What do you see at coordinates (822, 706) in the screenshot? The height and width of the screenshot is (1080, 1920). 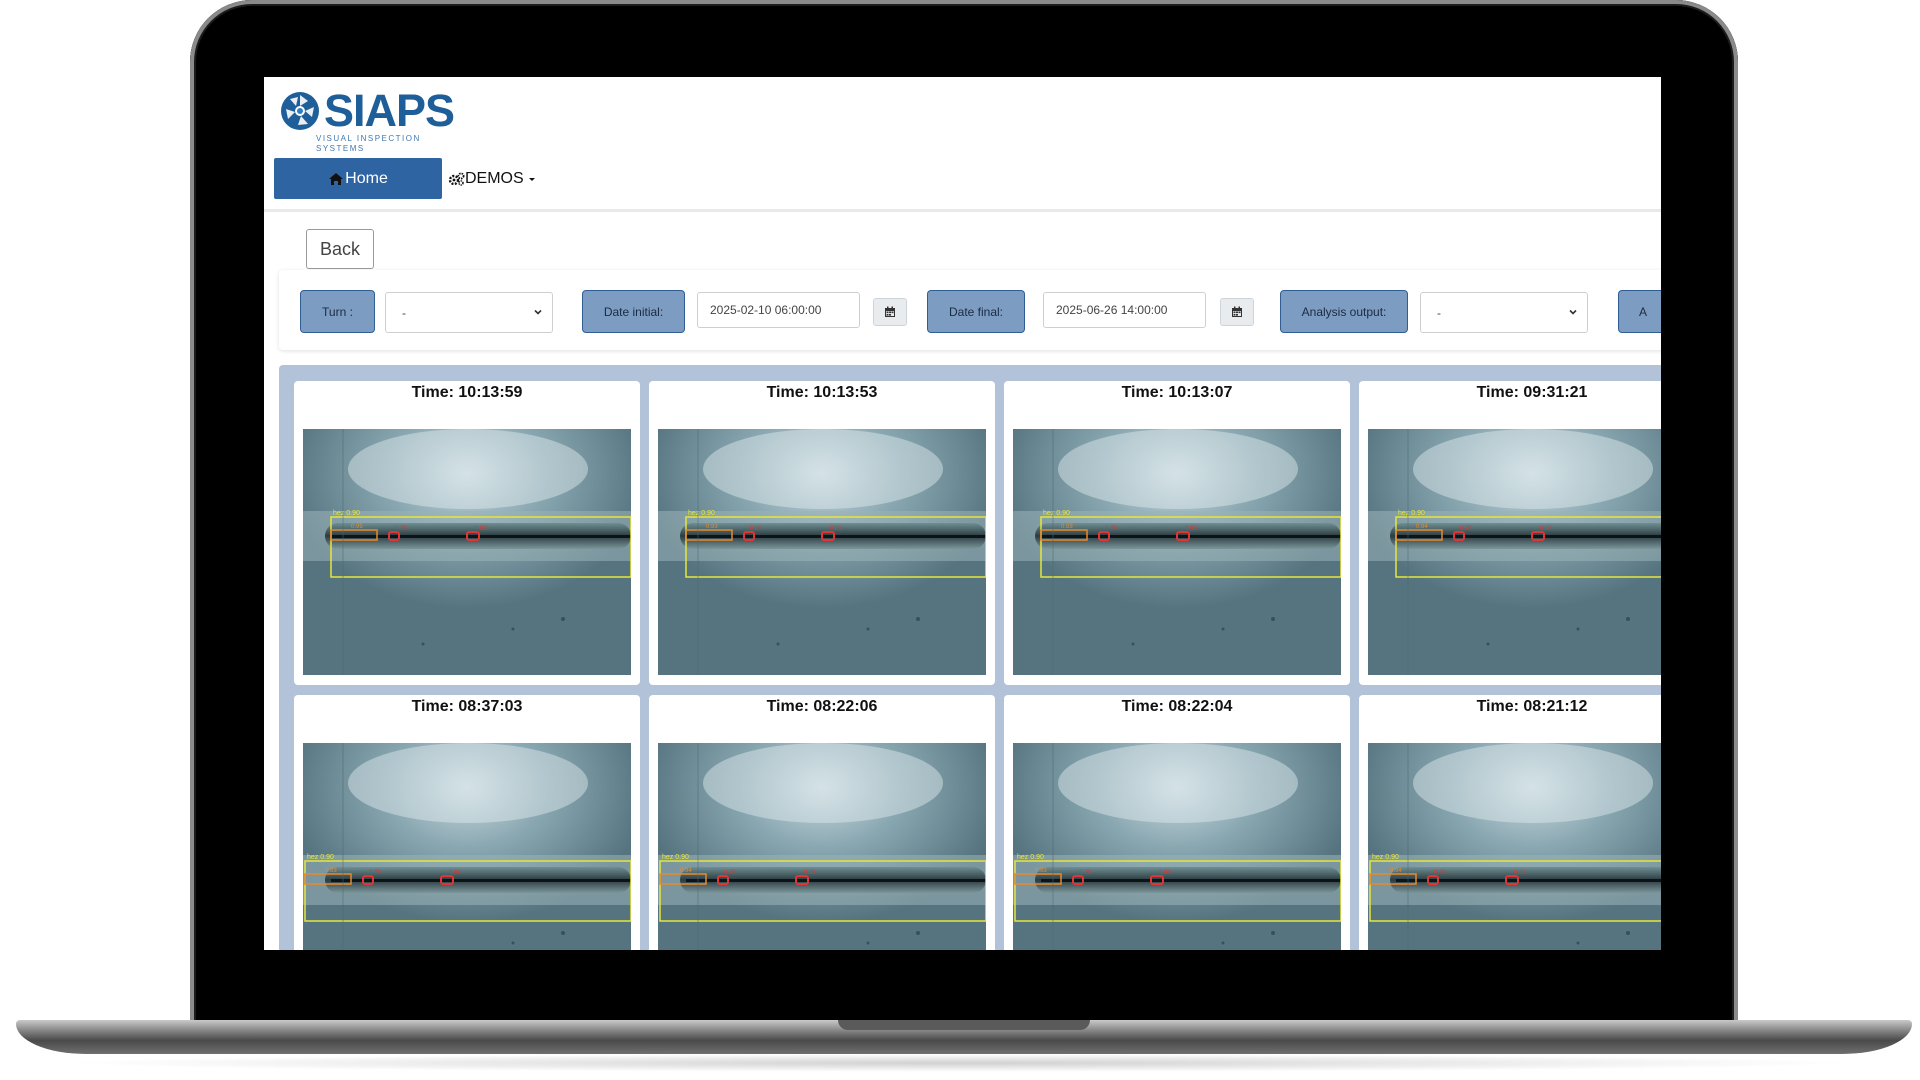 I see `card-timestamp: Time: 08:22:06` at bounding box center [822, 706].